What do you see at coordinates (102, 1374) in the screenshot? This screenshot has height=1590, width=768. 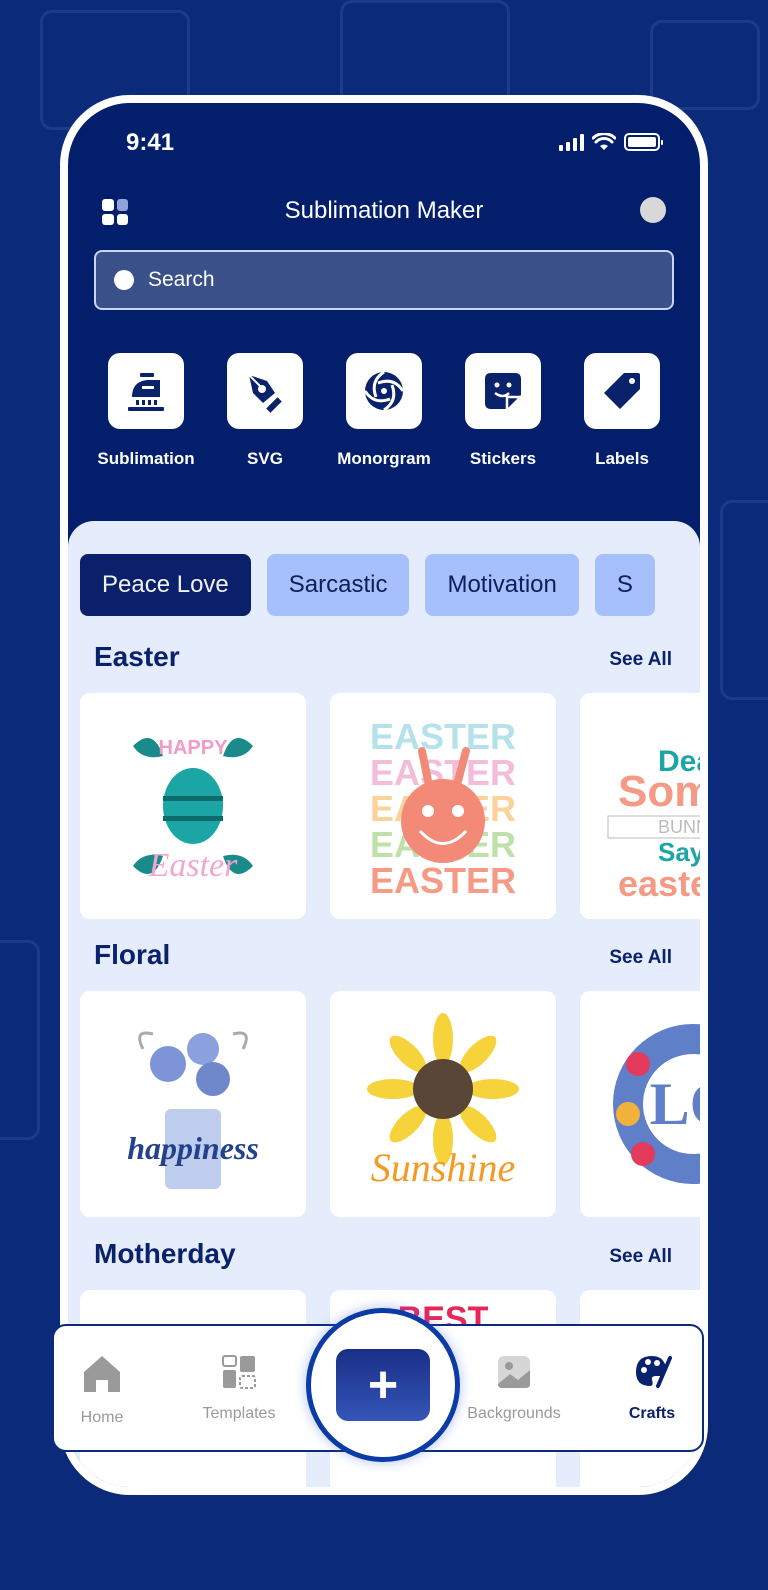 I see `home-icon` at bounding box center [102, 1374].